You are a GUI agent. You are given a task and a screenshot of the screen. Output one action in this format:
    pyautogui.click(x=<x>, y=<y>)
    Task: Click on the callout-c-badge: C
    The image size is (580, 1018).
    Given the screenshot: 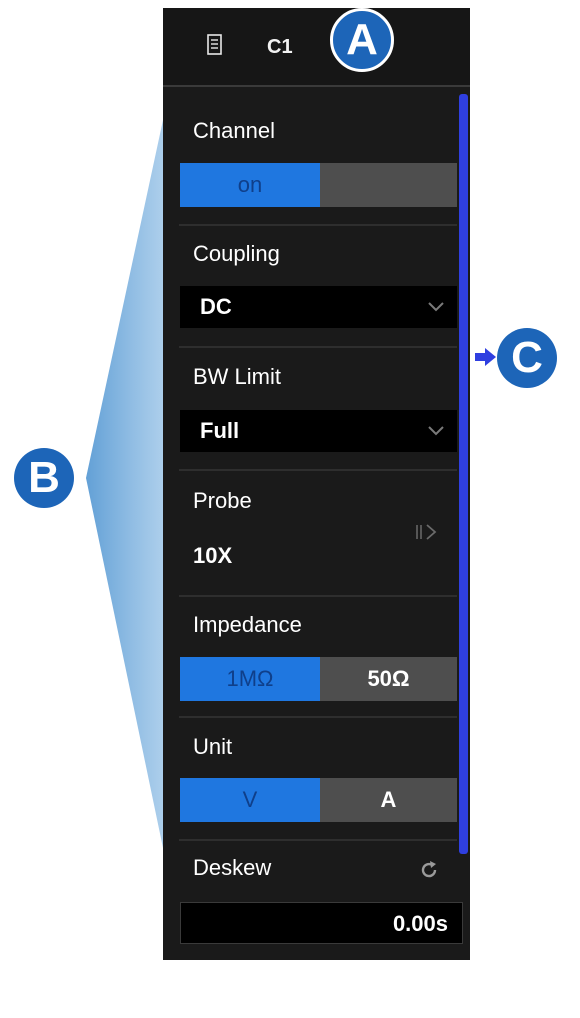 What is the action you would take?
    pyautogui.click(x=527, y=358)
    